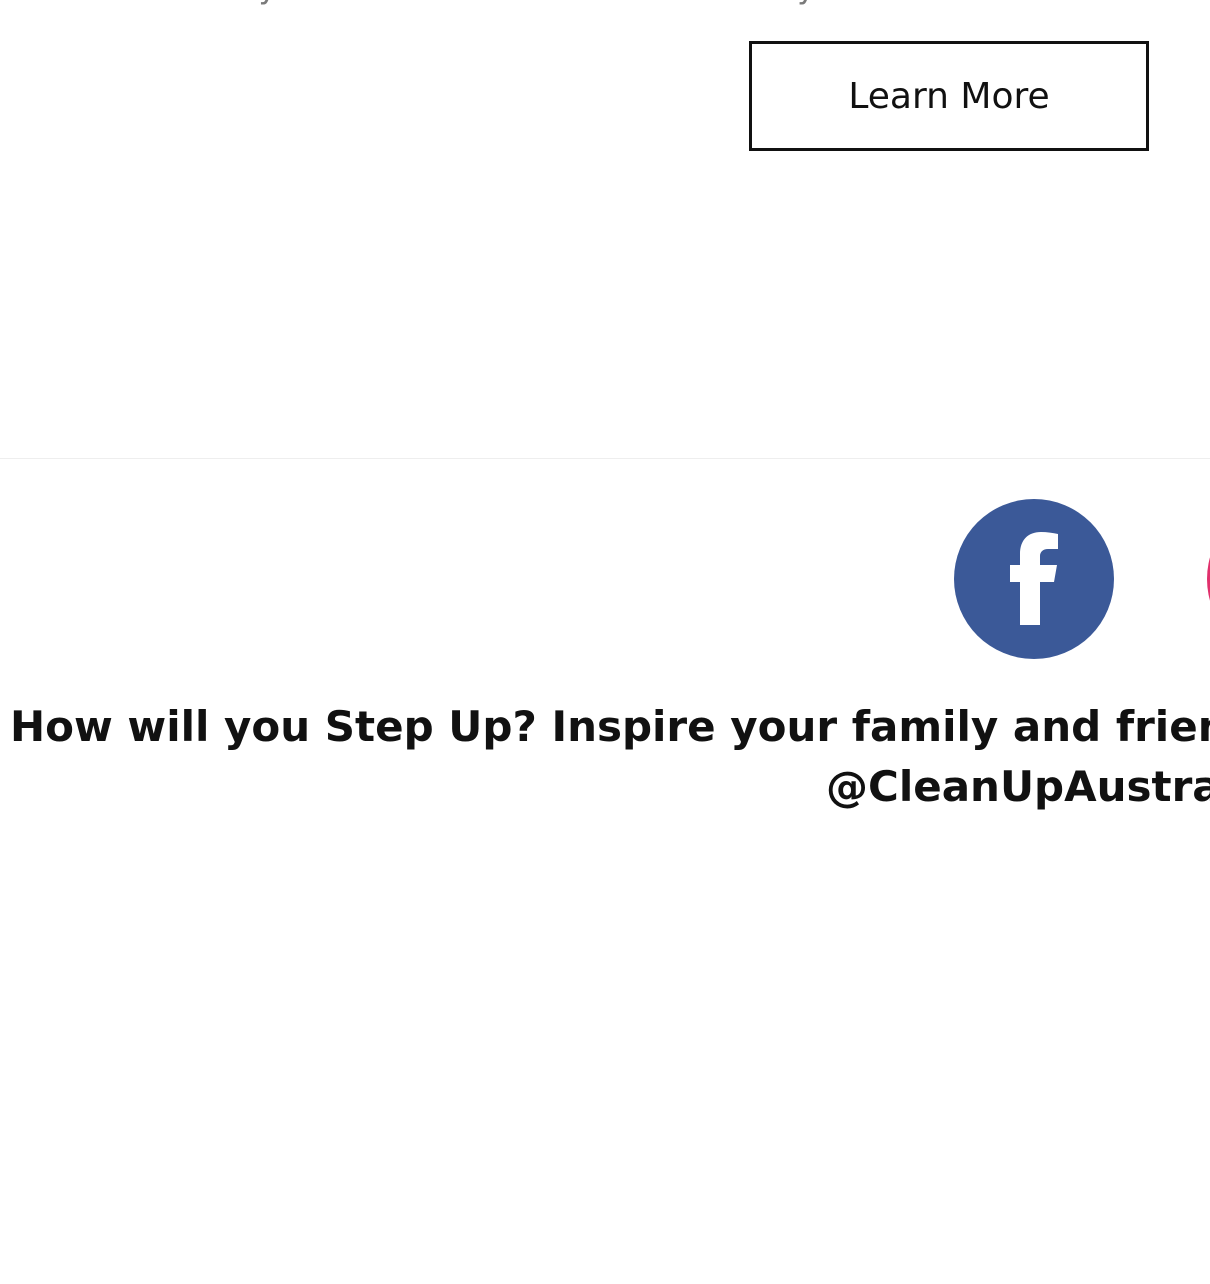 Image resolution: width=1210 pixels, height=1284 pixels. What do you see at coordinates (165, 4) in the screenshot?
I see `recycle-description-fragment: o material we recycle.` at bounding box center [165, 4].